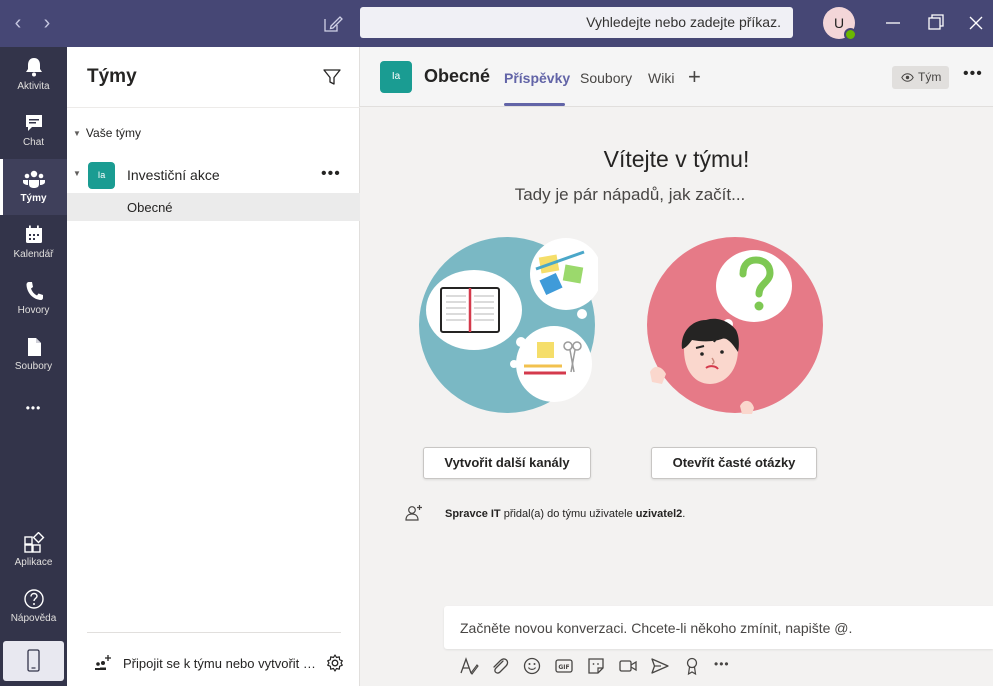  Describe the element at coordinates (33, 254) in the screenshot. I see `rail-label: Kalendář` at that location.